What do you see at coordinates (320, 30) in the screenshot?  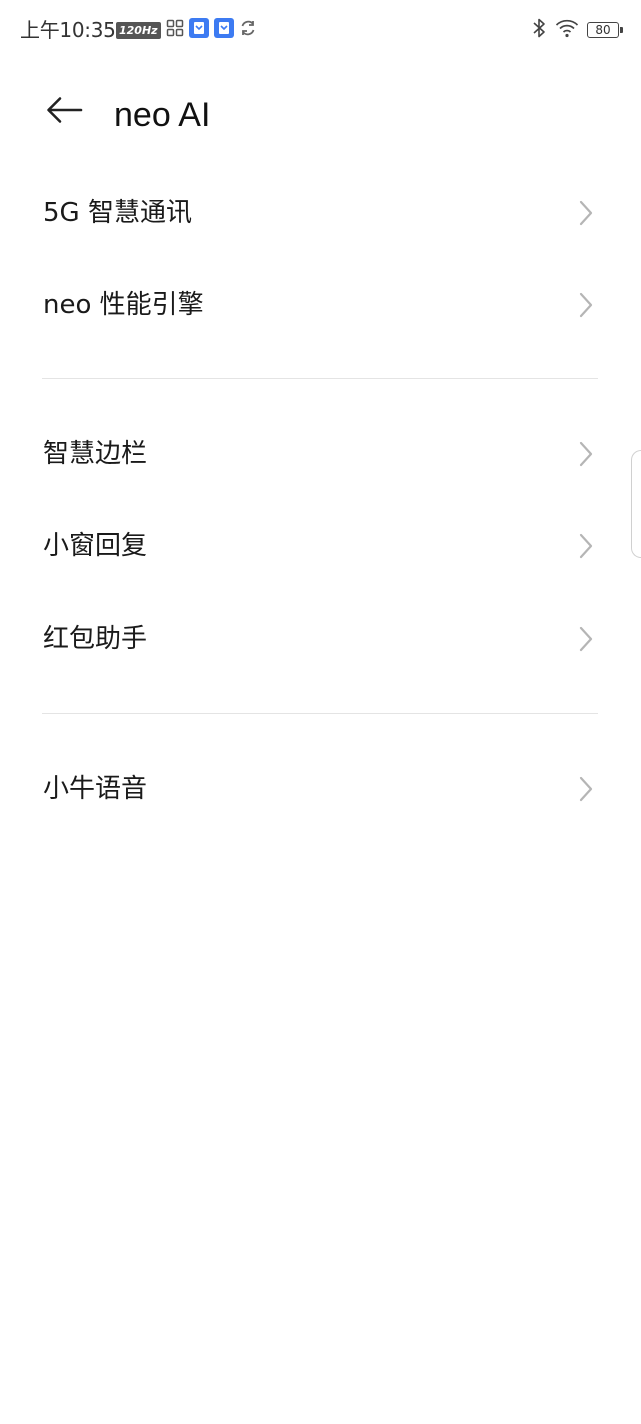 I see `status-bar: 上午10:35 120Hz 80` at bounding box center [320, 30].